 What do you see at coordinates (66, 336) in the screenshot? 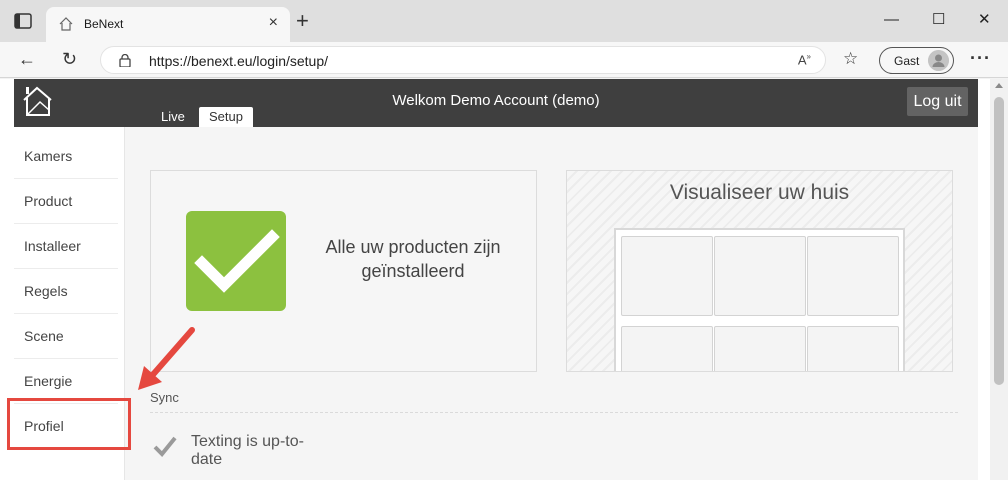
I see `sidebar-item-scene: Scene` at bounding box center [66, 336].